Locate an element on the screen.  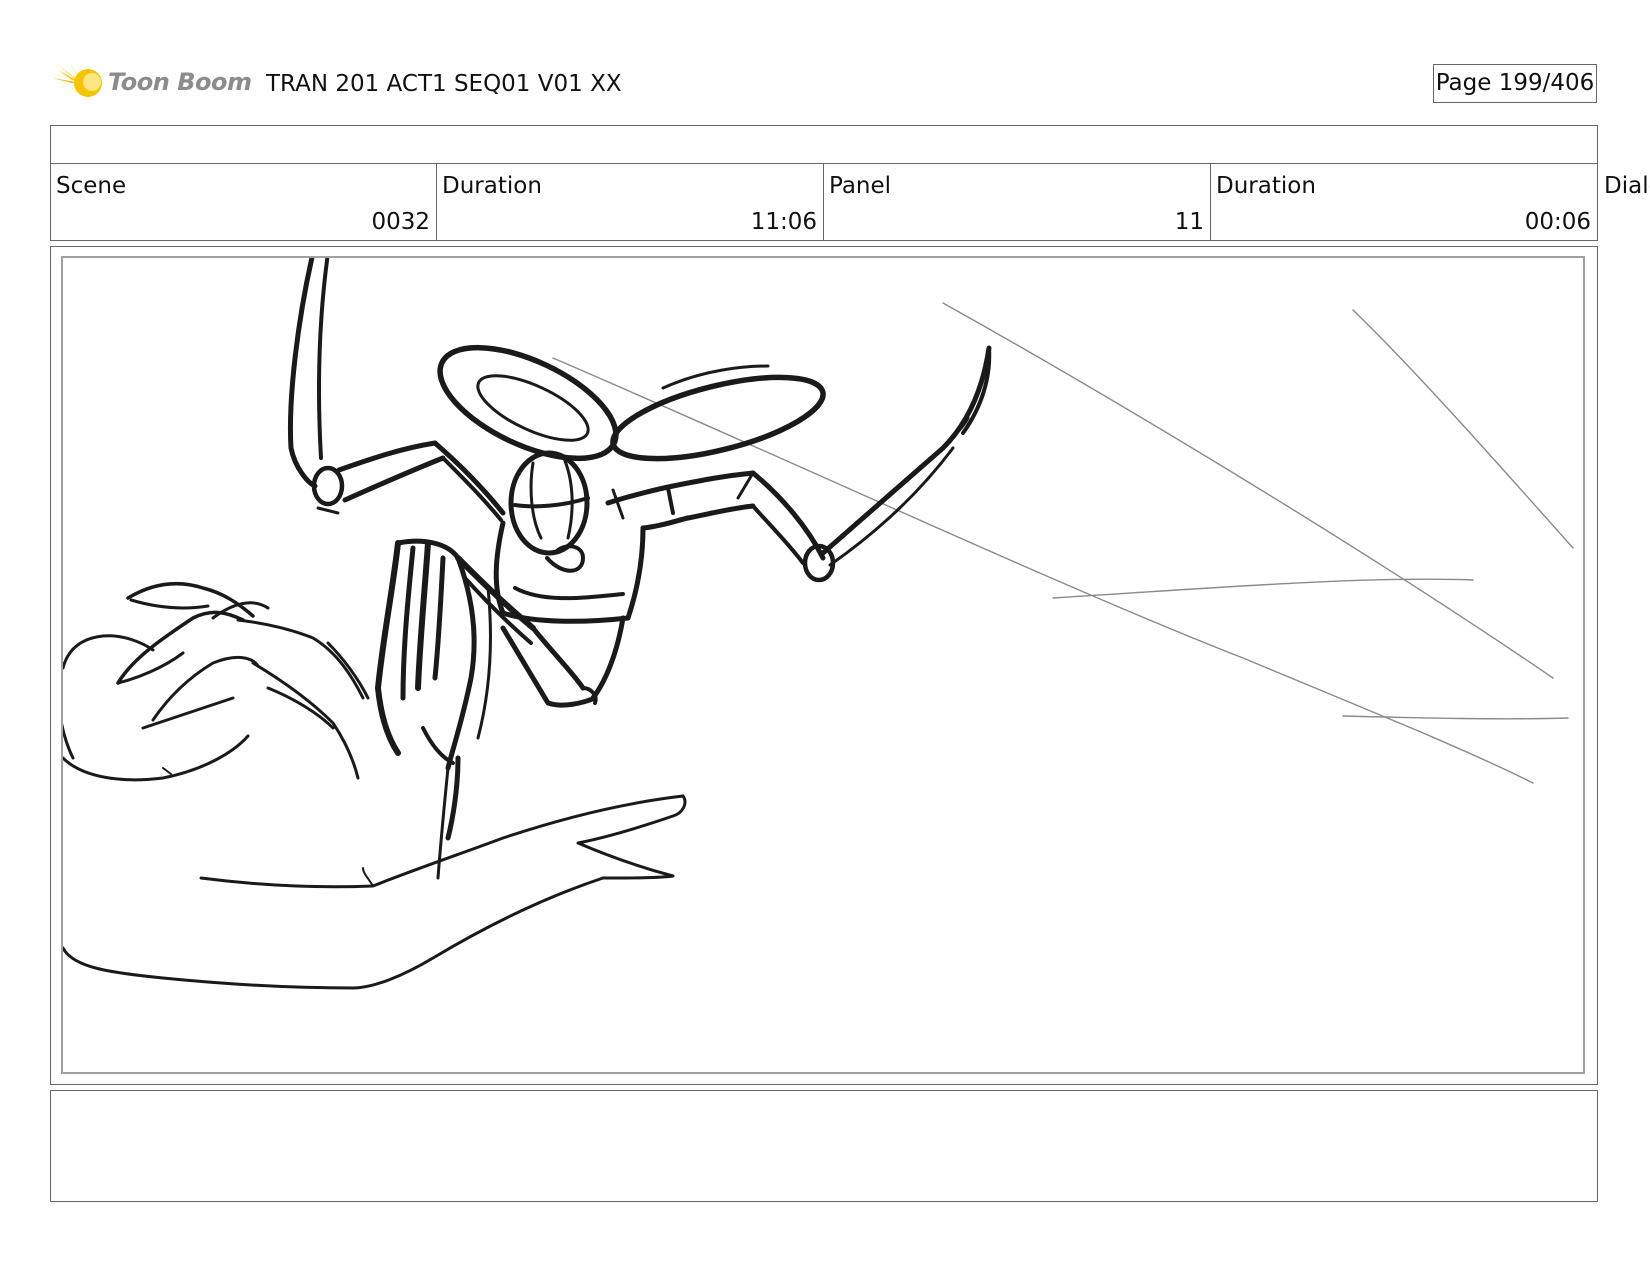
scene-cell: Scene 0032 is located at coordinates (243, 202).